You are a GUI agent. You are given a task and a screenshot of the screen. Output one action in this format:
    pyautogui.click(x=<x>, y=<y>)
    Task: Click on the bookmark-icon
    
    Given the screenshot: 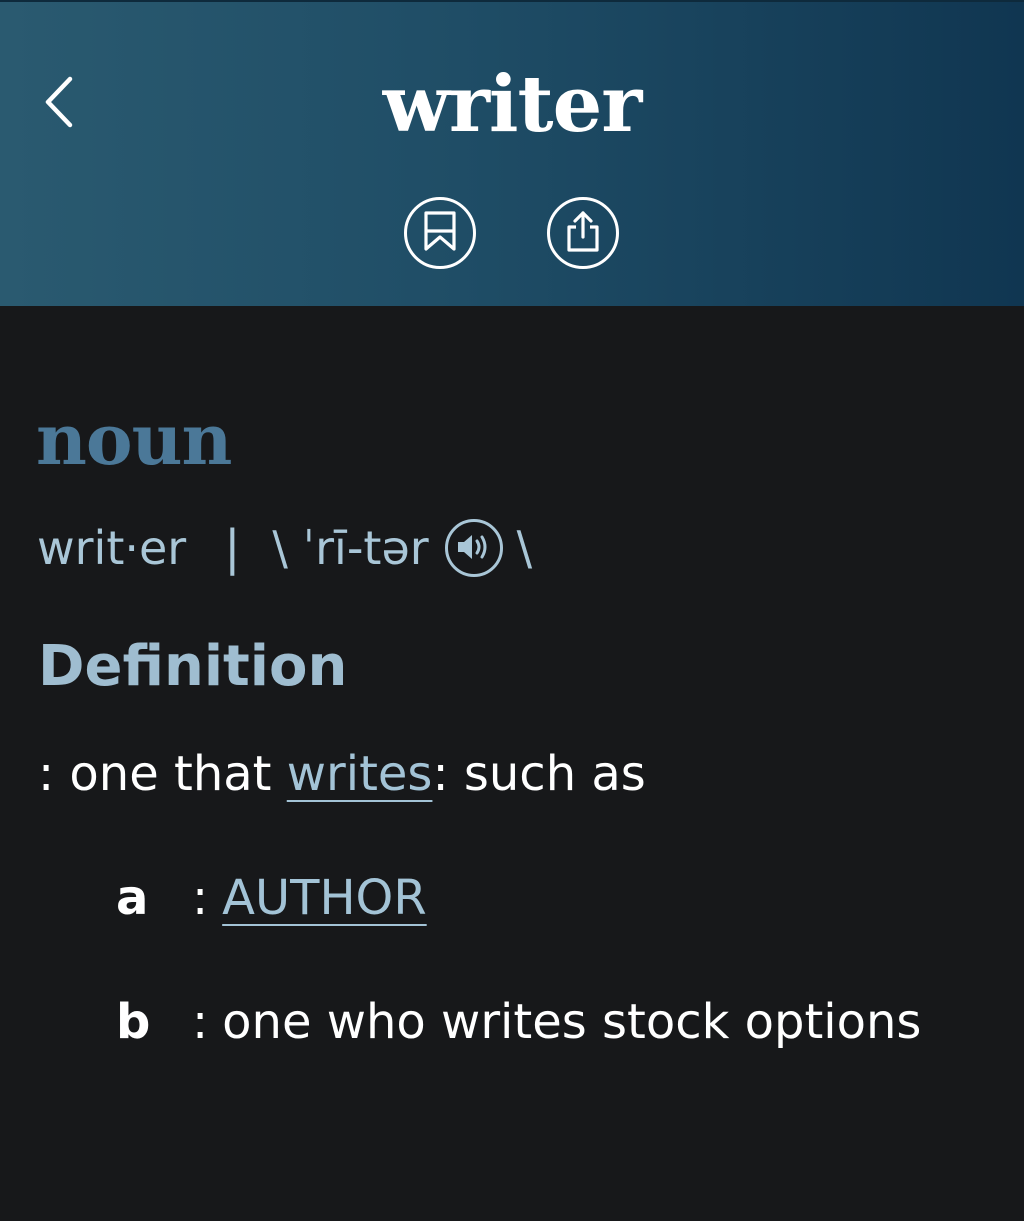 What is the action you would take?
    pyautogui.click(x=440, y=233)
    